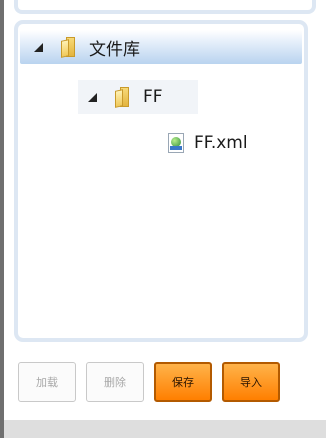 The height and width of the screenshot is (438, 326). I want to click on xml-file-icon, so click(176, 143).